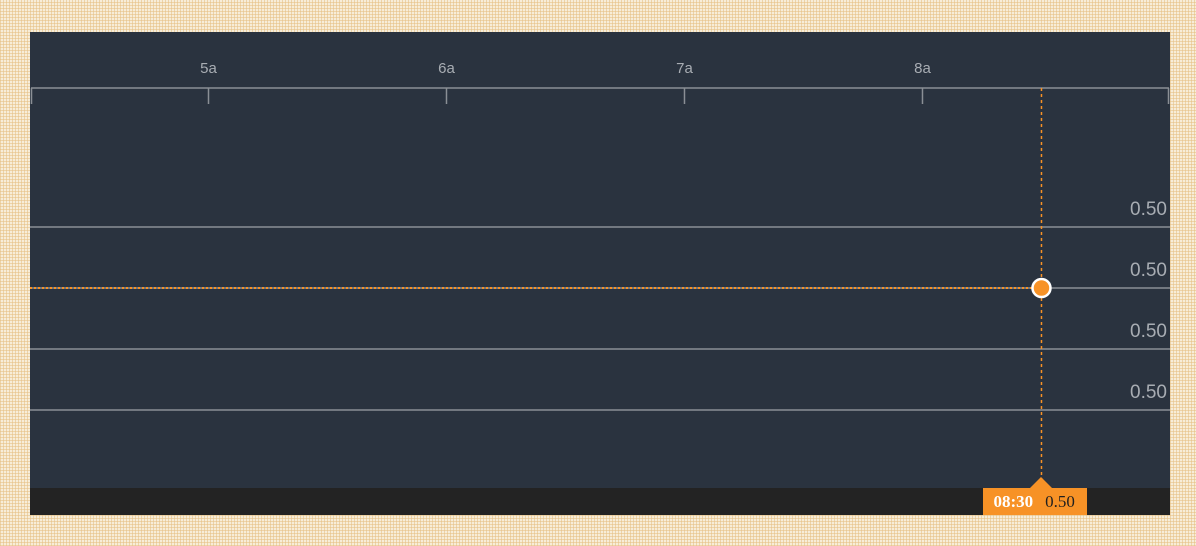  Describe the element at coordinates (684, 68) in the screenshot. I see `x-tick-label: 7a` at that location.